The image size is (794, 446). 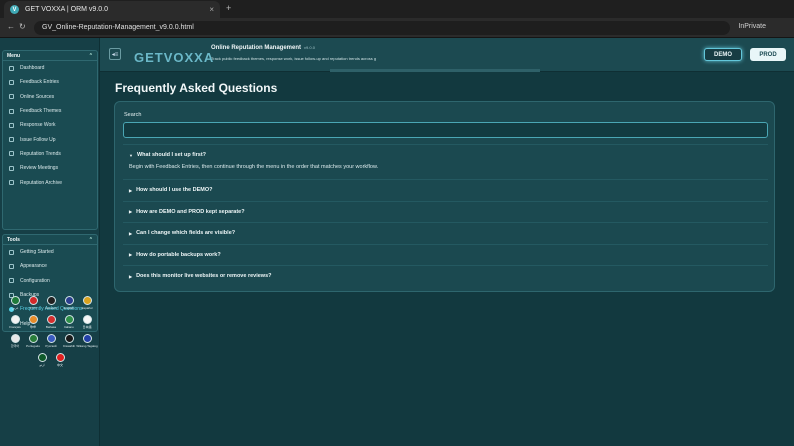 I want to click on sidebar-item-reputation-trends: Reputation Trends, so click(x=50, y=154).